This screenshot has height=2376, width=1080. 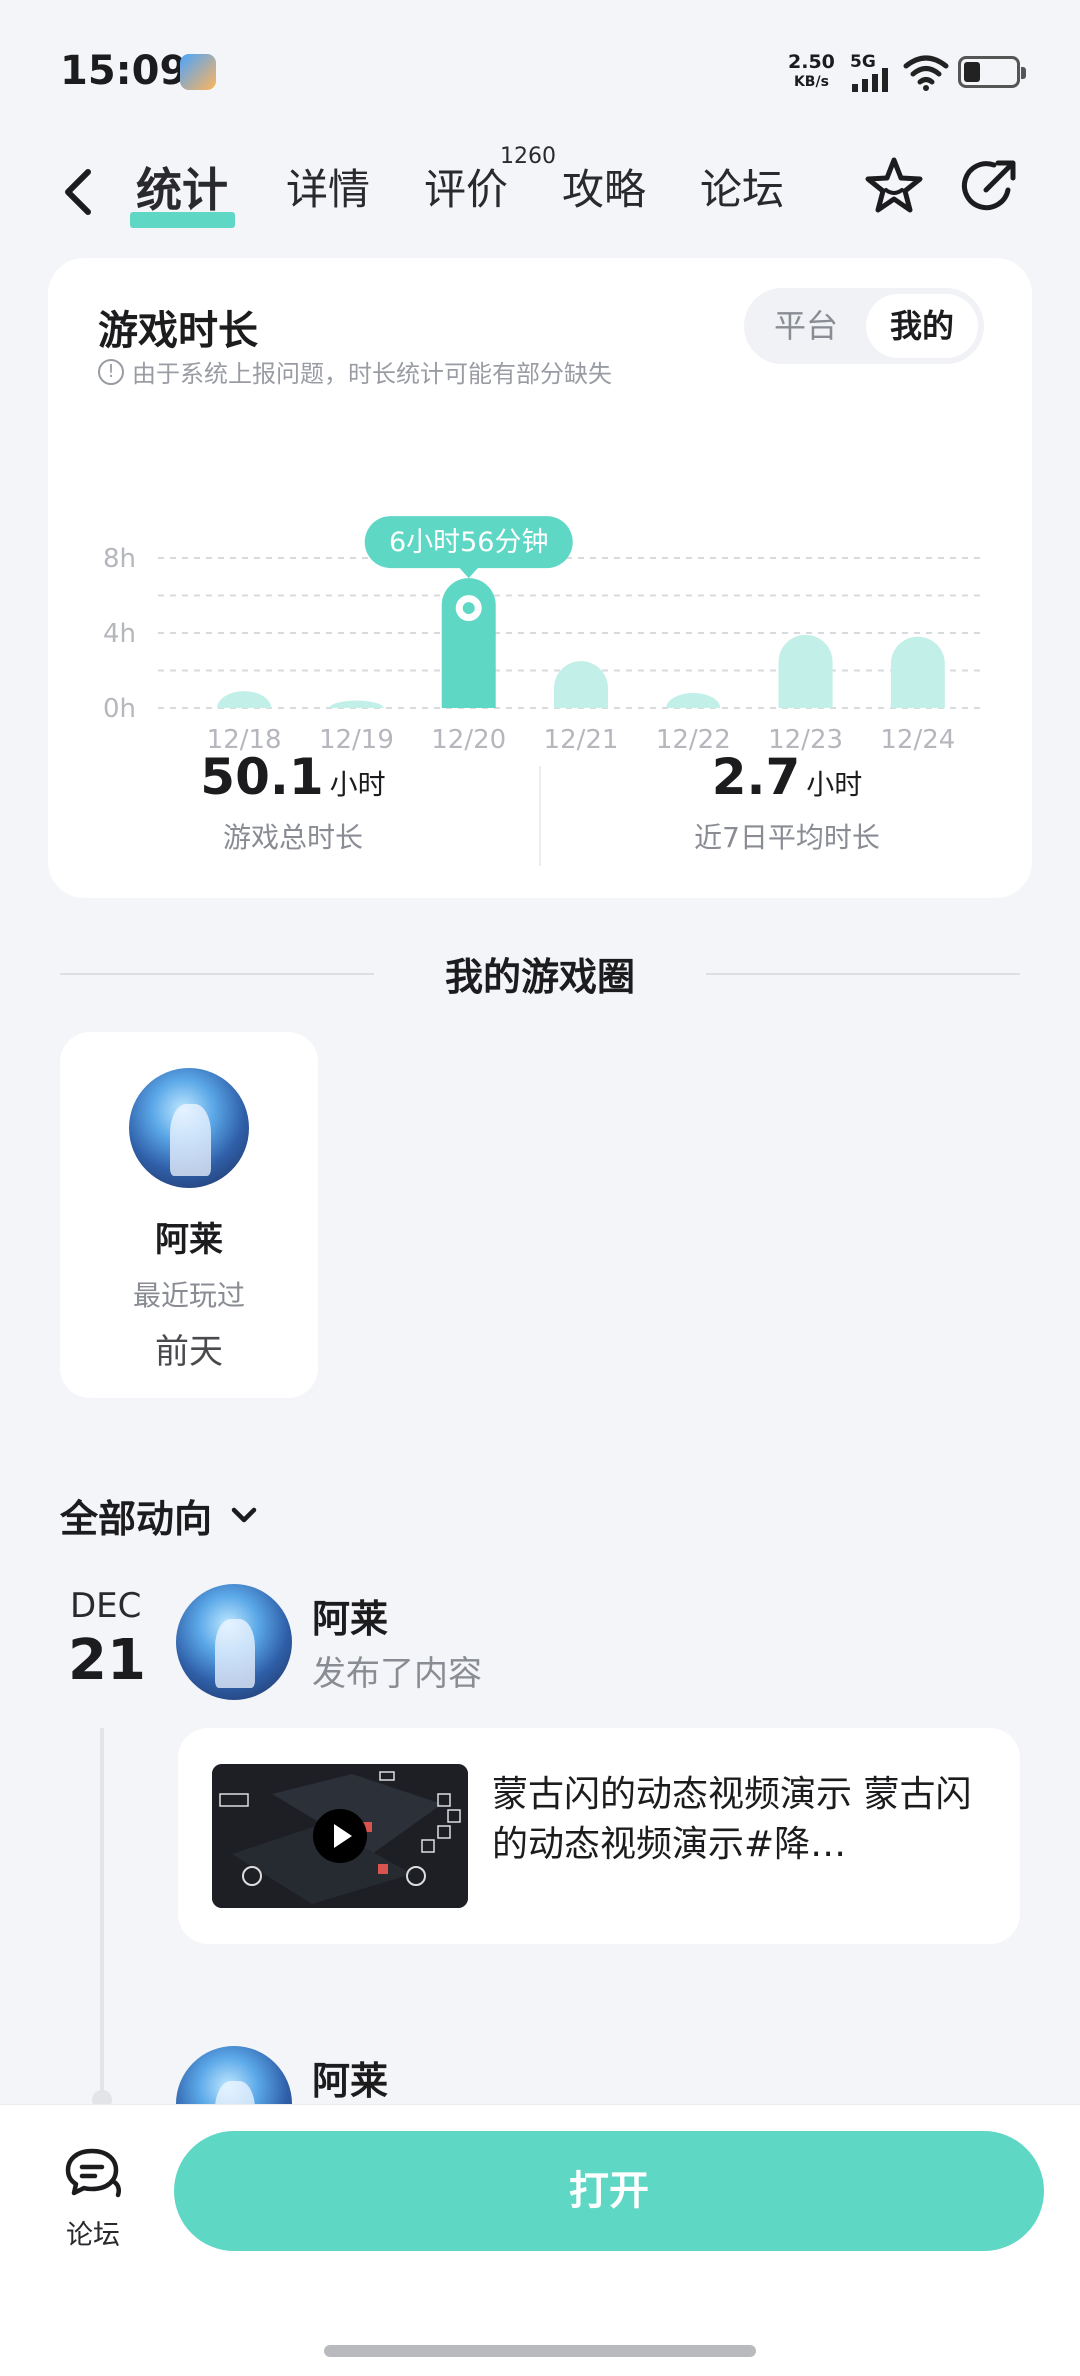 I want to click on playtime-title: 游戏时长, so click(x=178, y=331).